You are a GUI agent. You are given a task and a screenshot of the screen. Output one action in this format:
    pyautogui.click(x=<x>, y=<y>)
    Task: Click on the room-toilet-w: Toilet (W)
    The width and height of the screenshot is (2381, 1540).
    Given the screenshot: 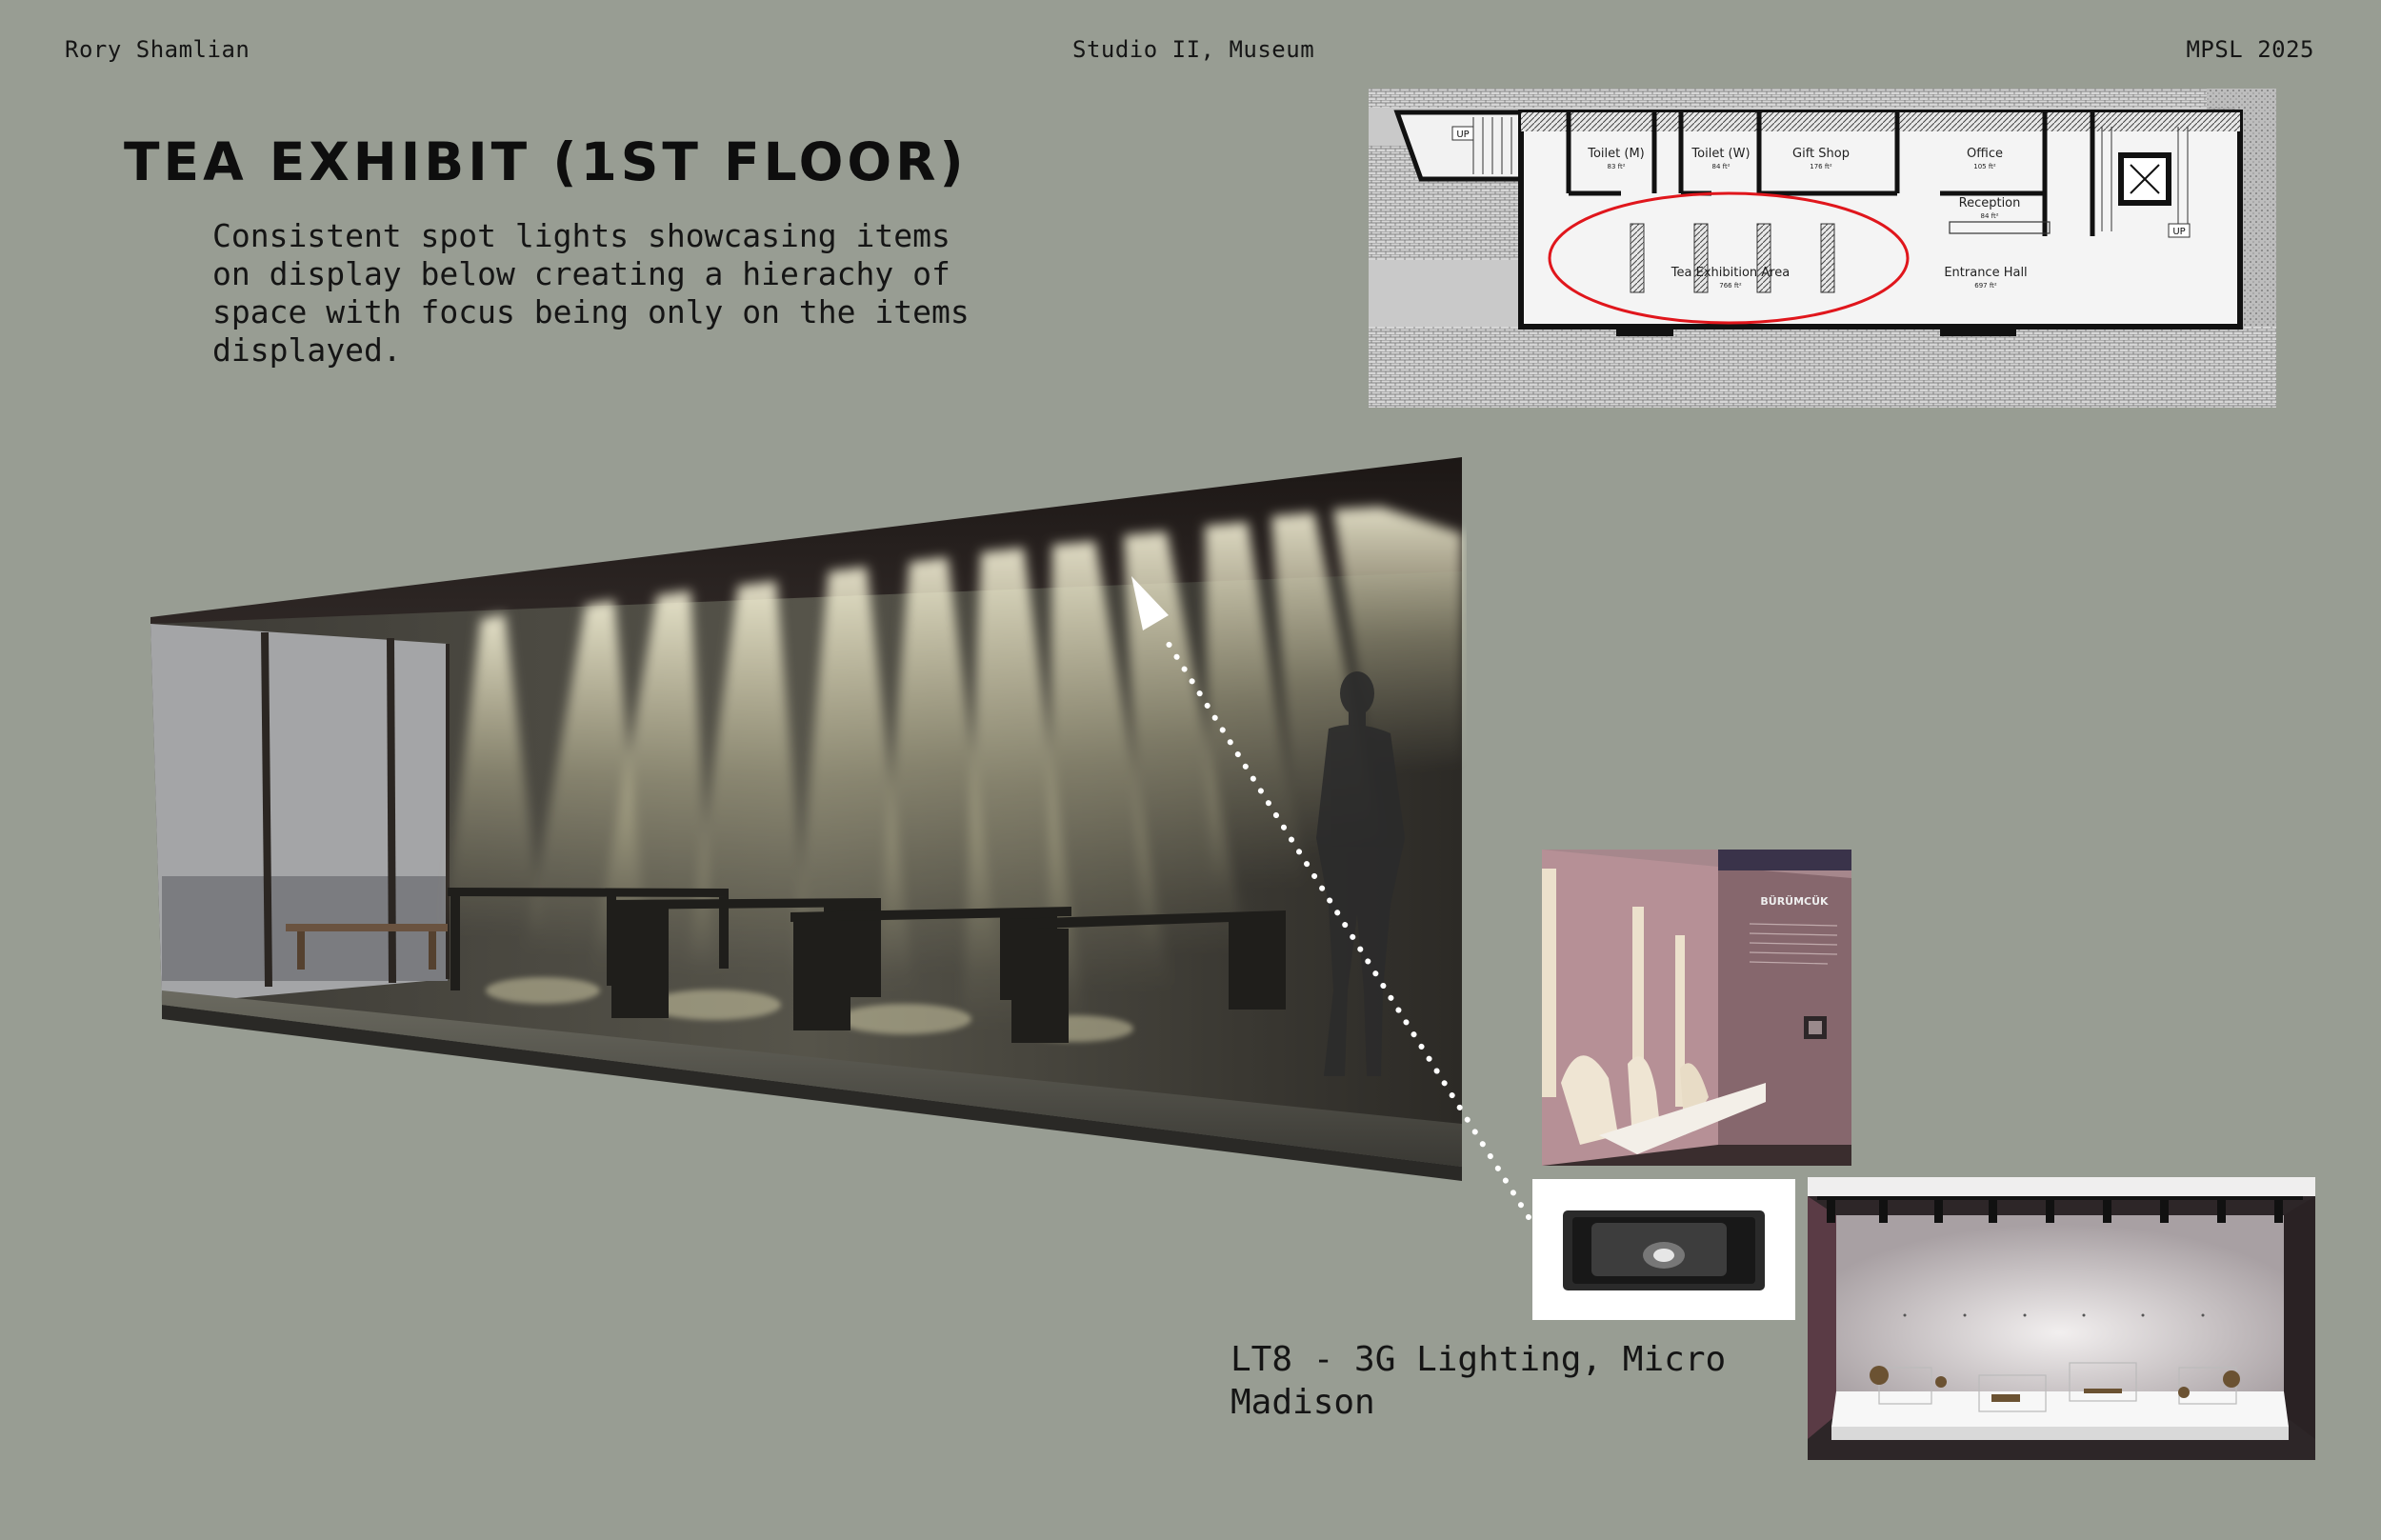 What is the action you would take?
    pyautogui.click(x=1720, y=154)
    